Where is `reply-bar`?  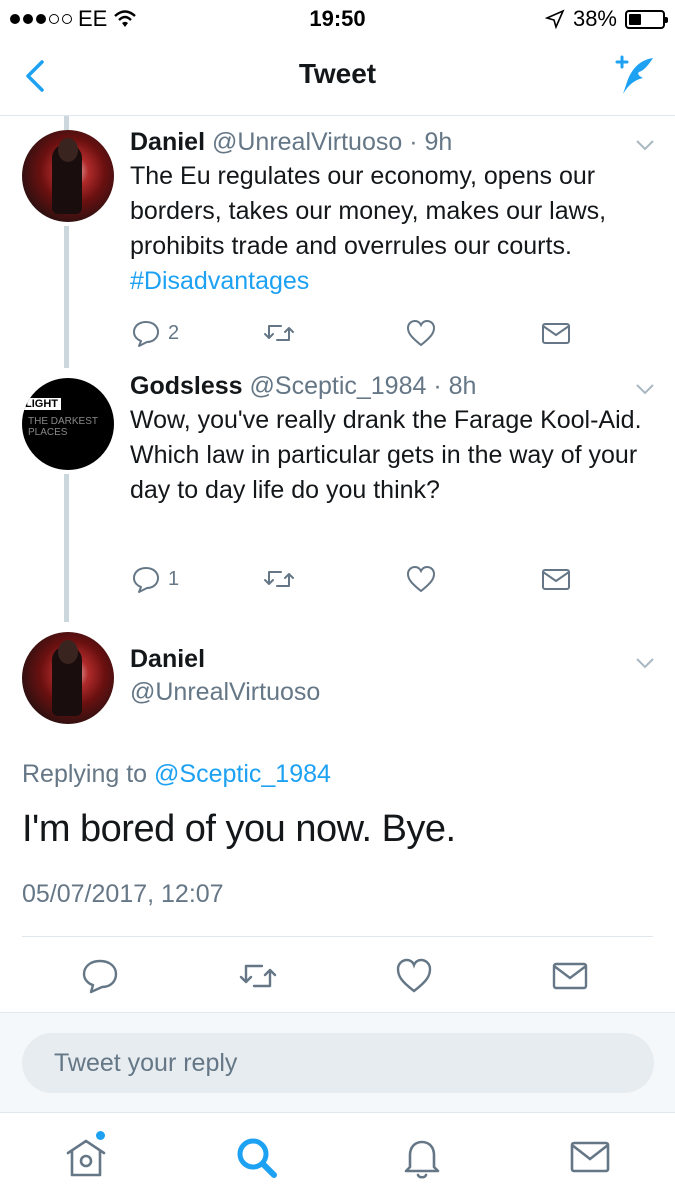
reply-bar is located at coordinates (337, 1062).